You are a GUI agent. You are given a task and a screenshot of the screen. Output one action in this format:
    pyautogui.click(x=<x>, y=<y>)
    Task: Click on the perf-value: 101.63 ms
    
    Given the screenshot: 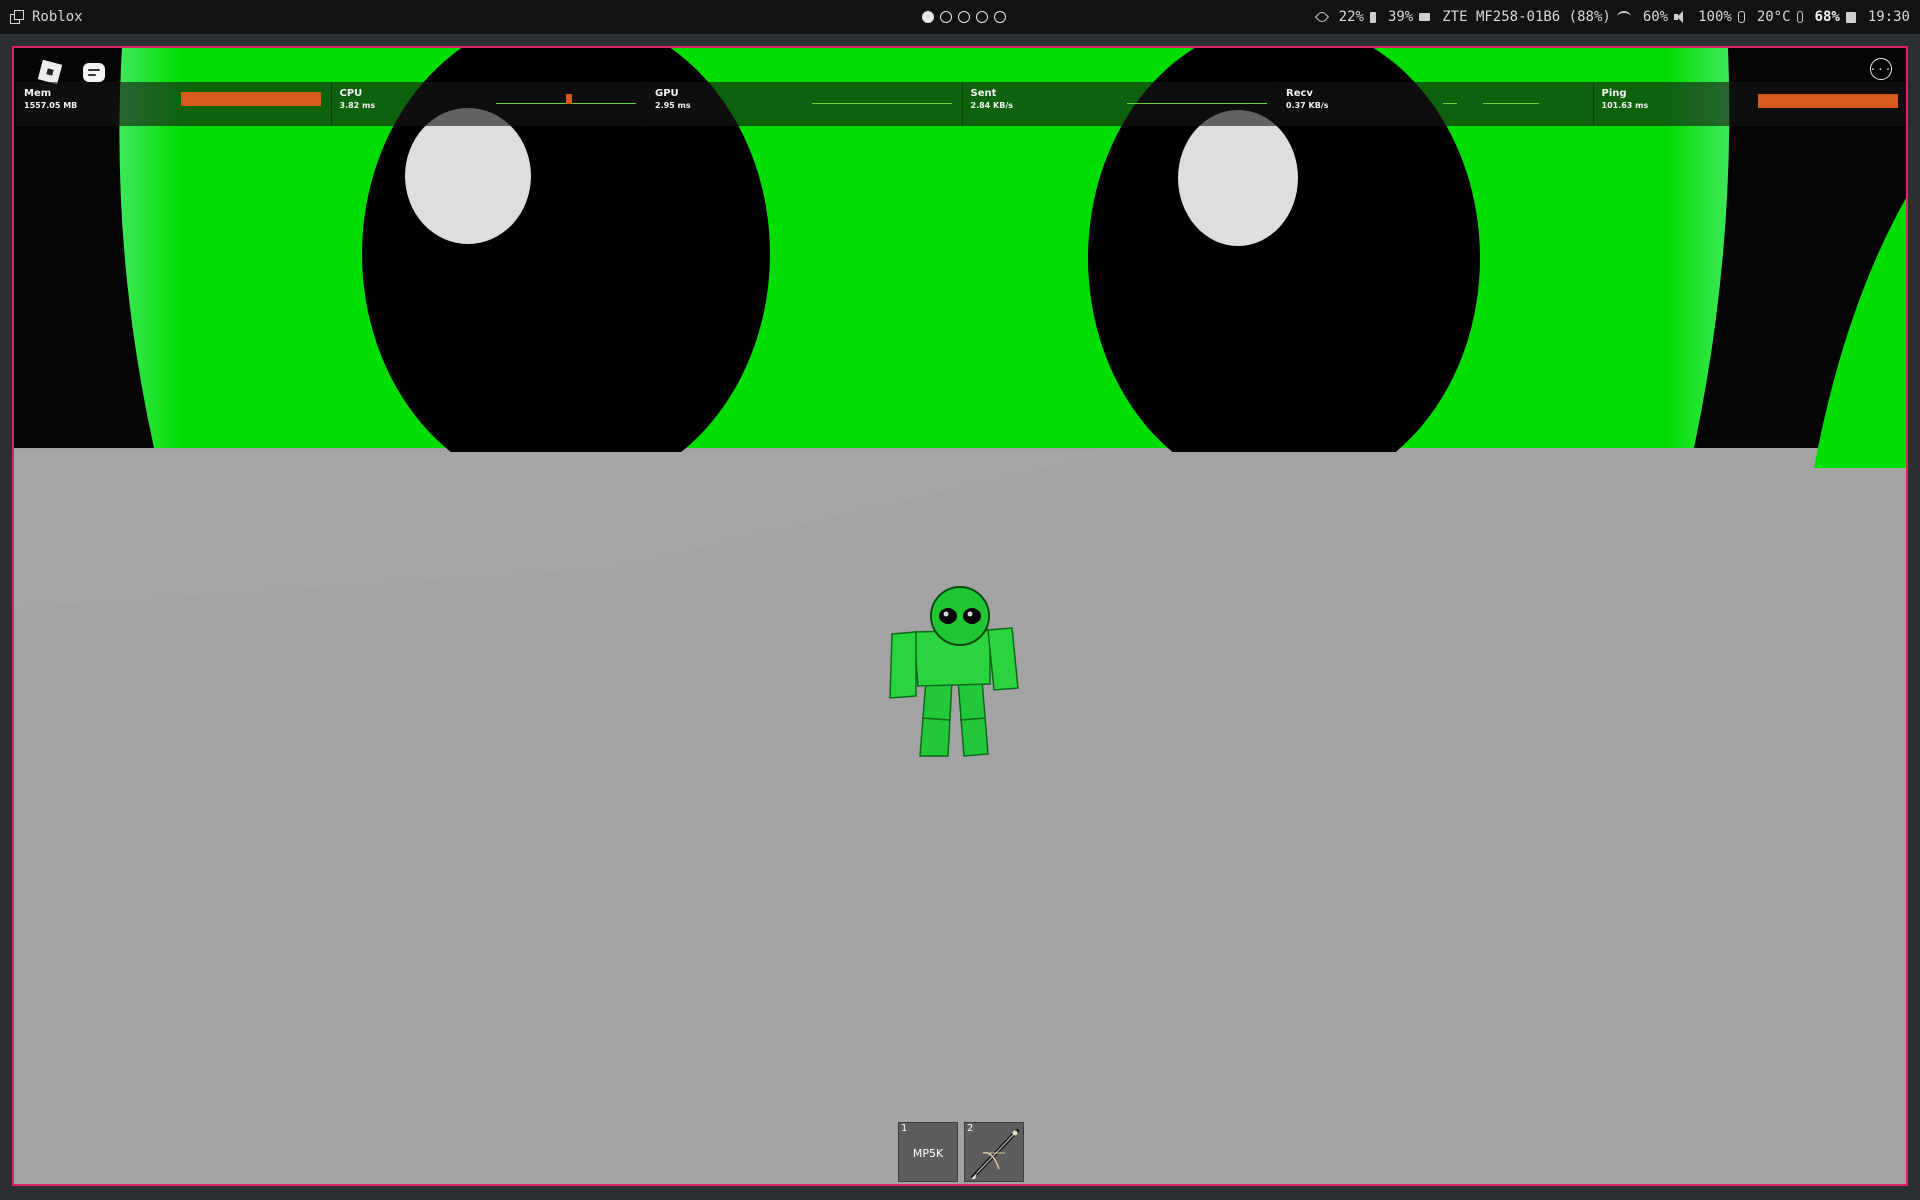 What is the action you would take?
    pyautogui.click(x=1625, y=105)
    